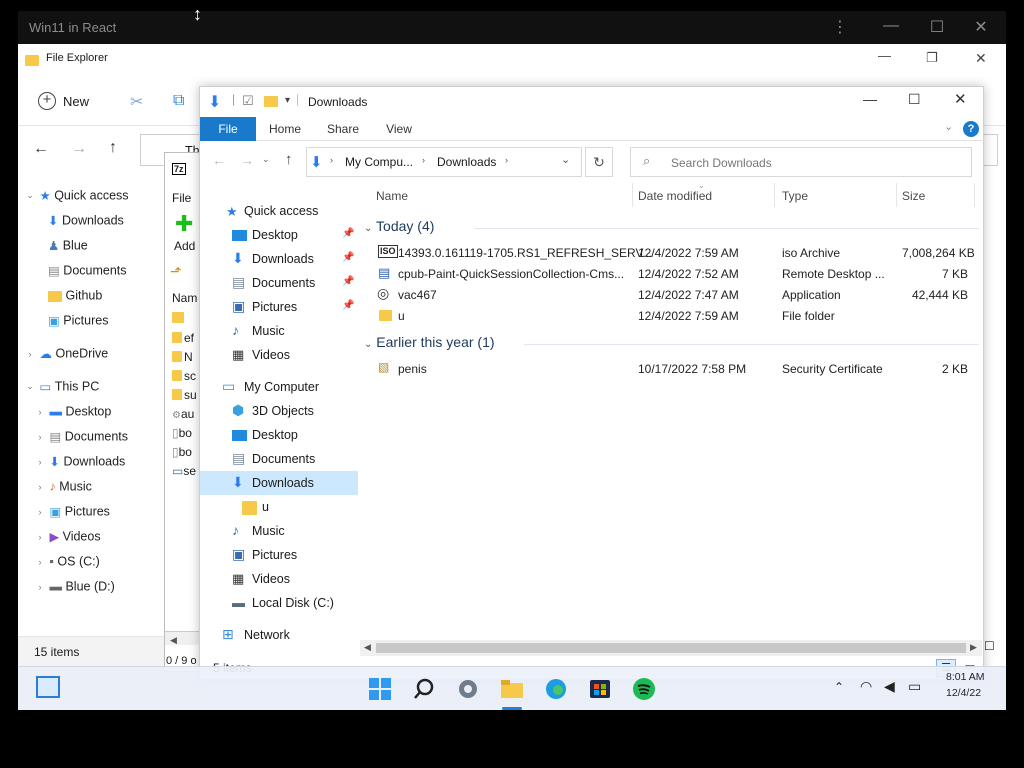 This screenshot has width=1024, height=768. What do you see at coordinates (61, 390) in the screenshot?
I see `nav-this-pc: ⌄ ▭ This PC` at bounding box center [61, 390].